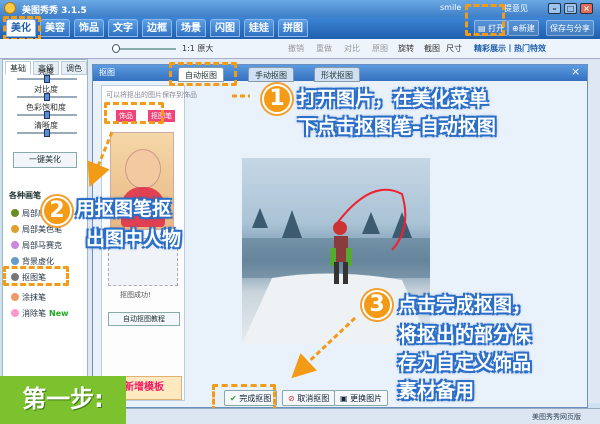  Describe the element at coordinates (259, 28) in the screenshot. I see `tab-doll: 娃娃` at that location.